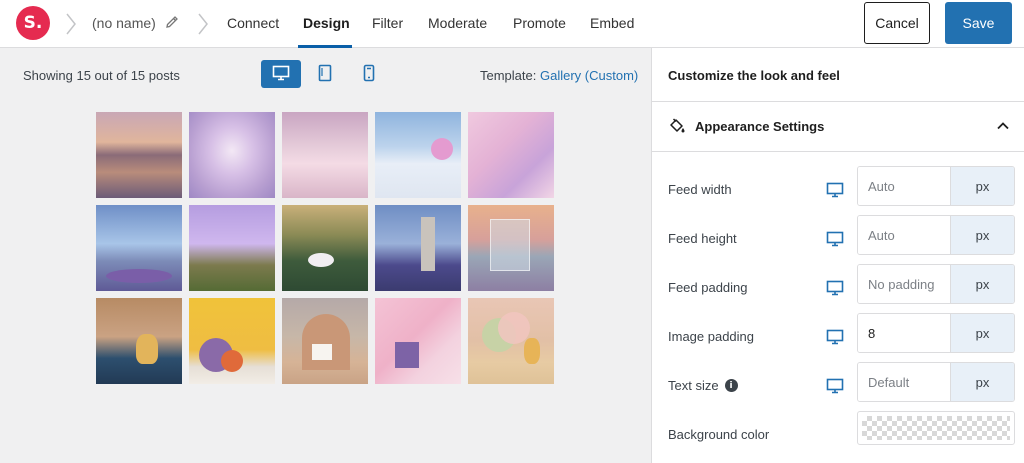 The width and height of the screenshot is (1024, 463). I want to click on template-link: Gallery (Custom), so click(589, 75).